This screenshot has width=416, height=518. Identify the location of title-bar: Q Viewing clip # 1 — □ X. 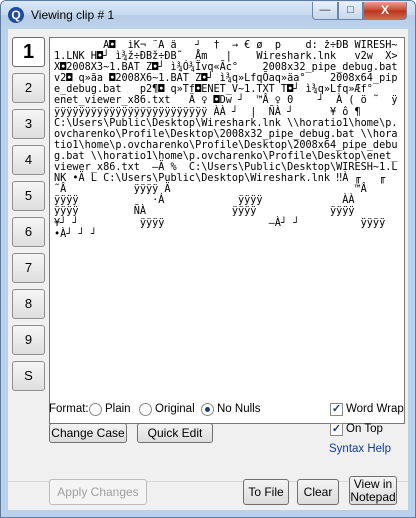
(208, 15).